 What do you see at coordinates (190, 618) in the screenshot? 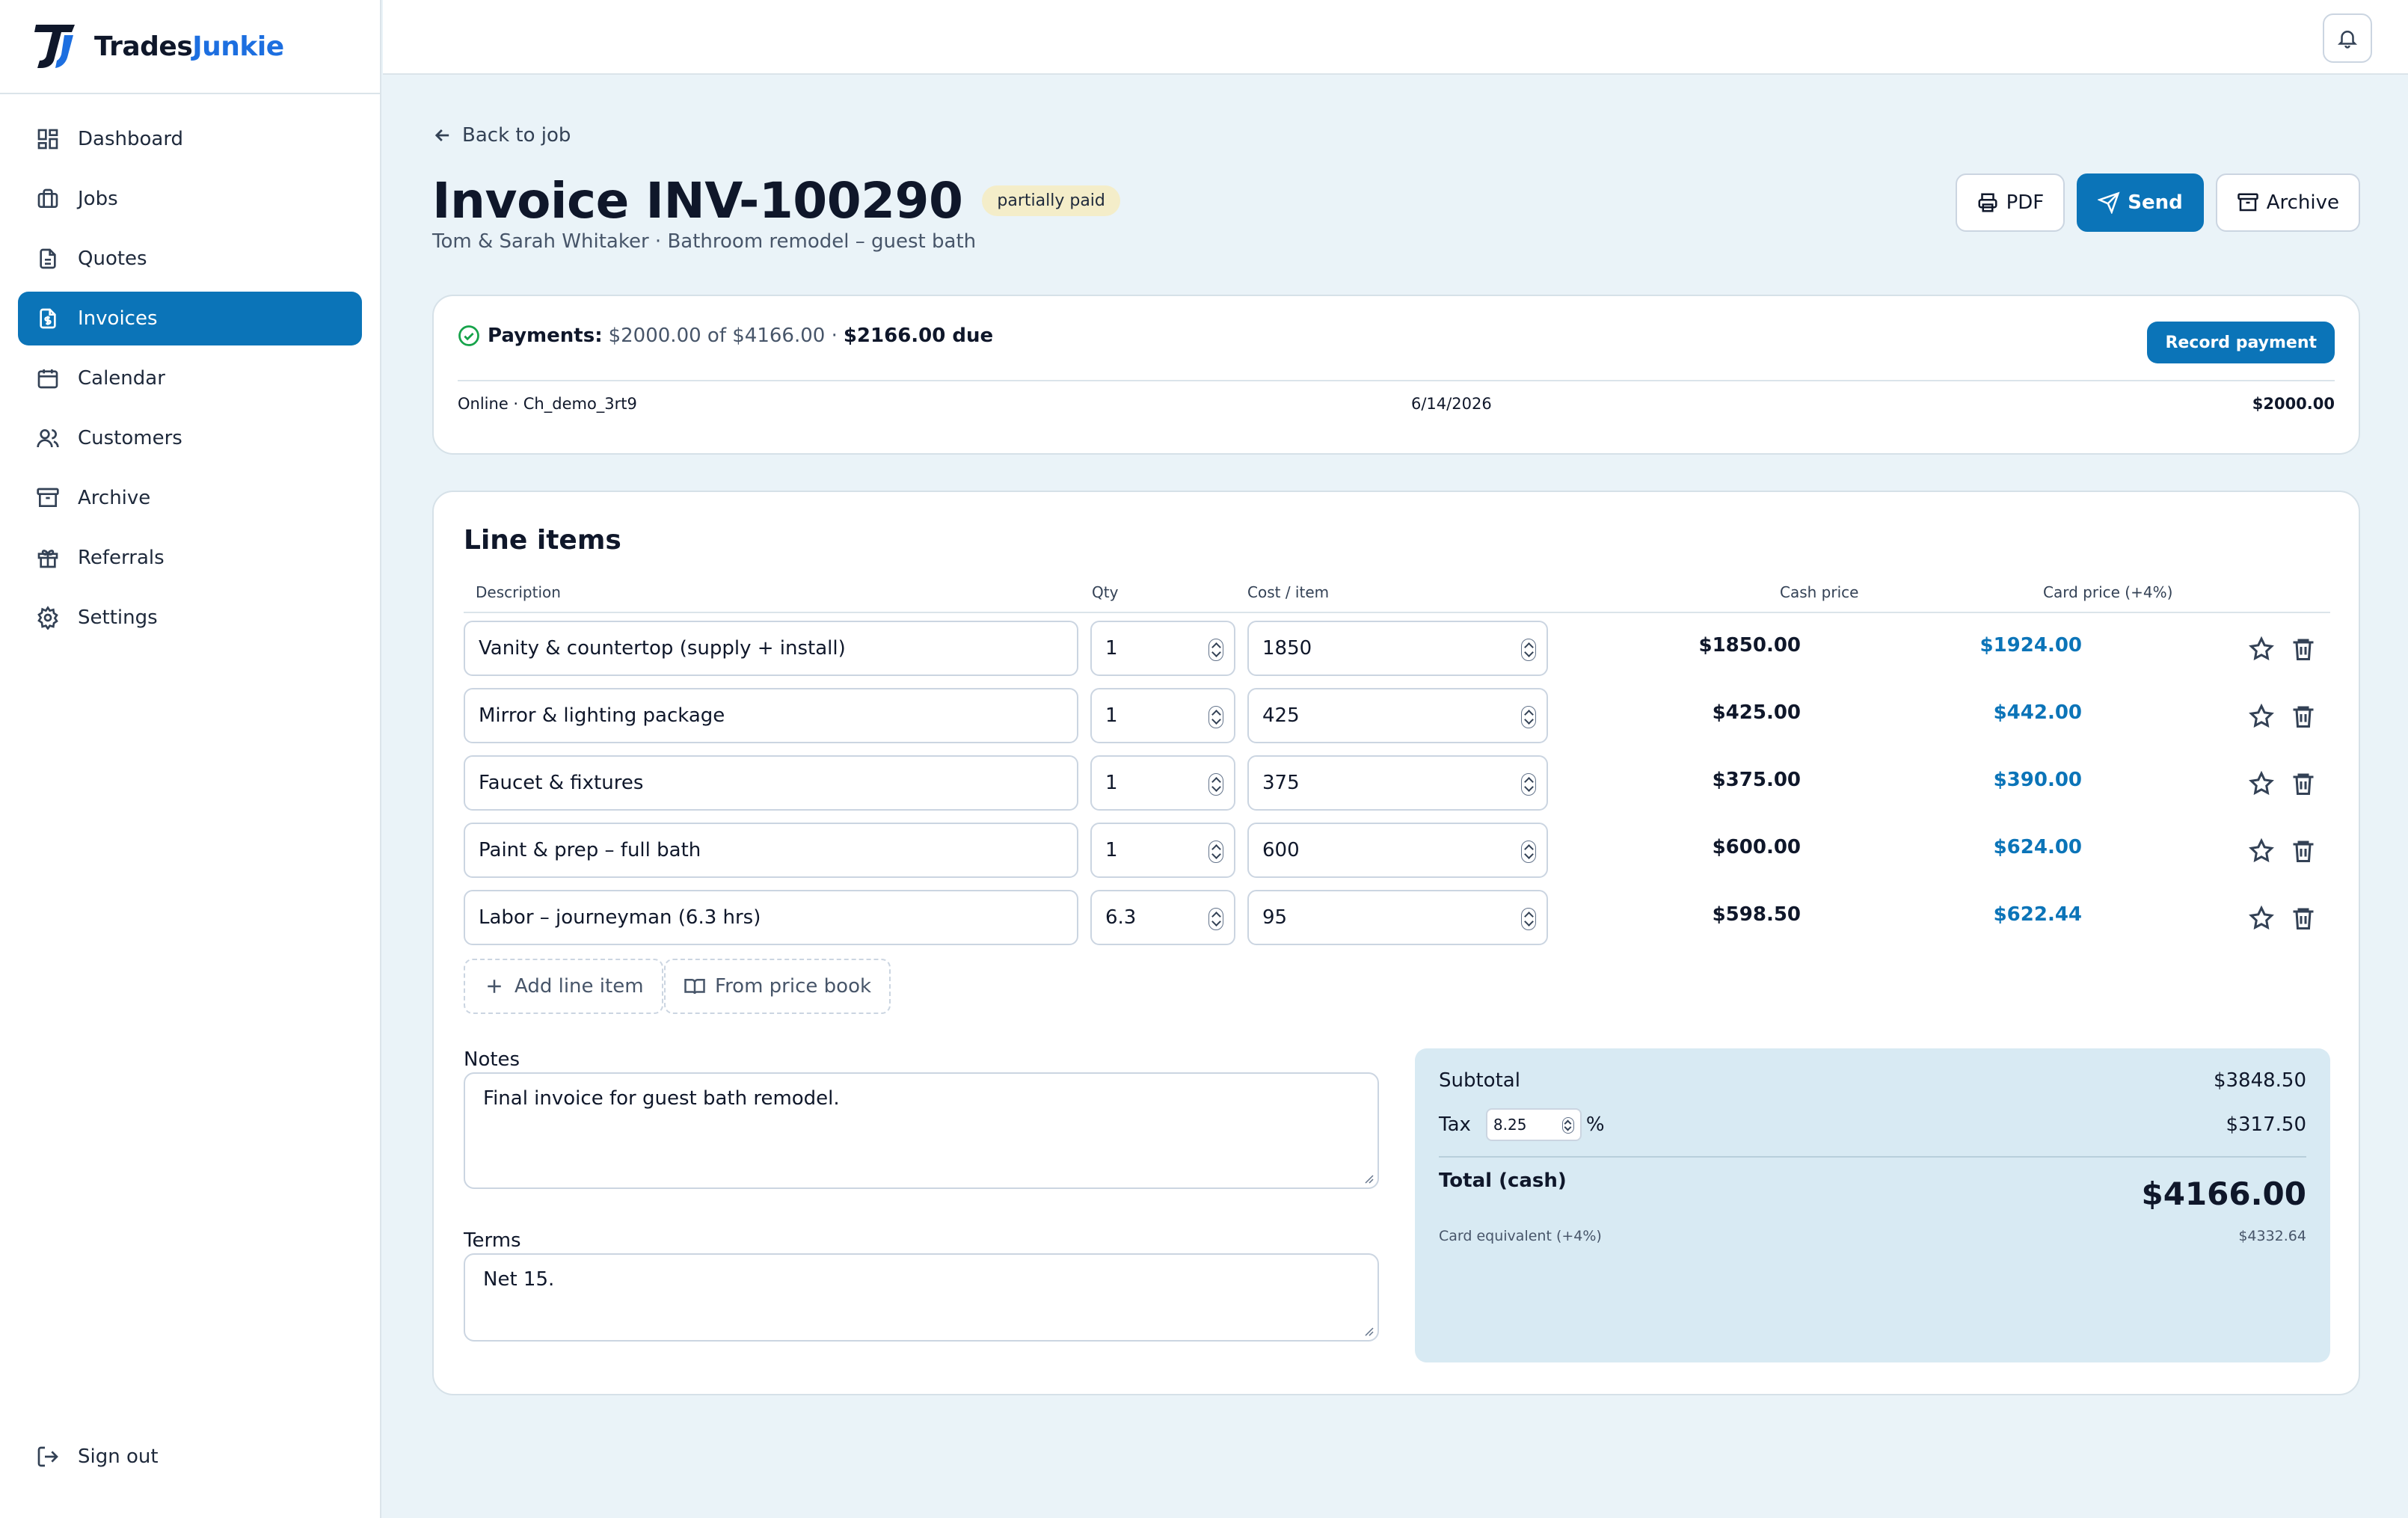
I see `sidebar-item-settings: Settings` at bounding box center [190, 618].